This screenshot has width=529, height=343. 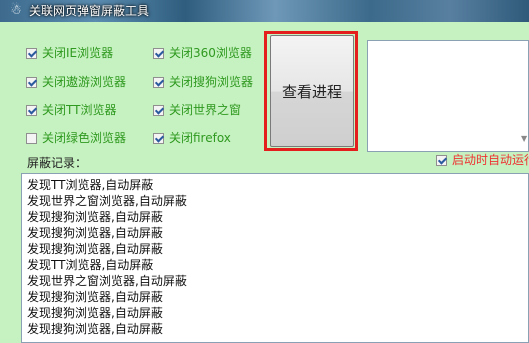 What do you see at coordinates (57, 163) in the screenshot?
I see `log-label: 屏蔽记录：` at bounding box center [57, 163].